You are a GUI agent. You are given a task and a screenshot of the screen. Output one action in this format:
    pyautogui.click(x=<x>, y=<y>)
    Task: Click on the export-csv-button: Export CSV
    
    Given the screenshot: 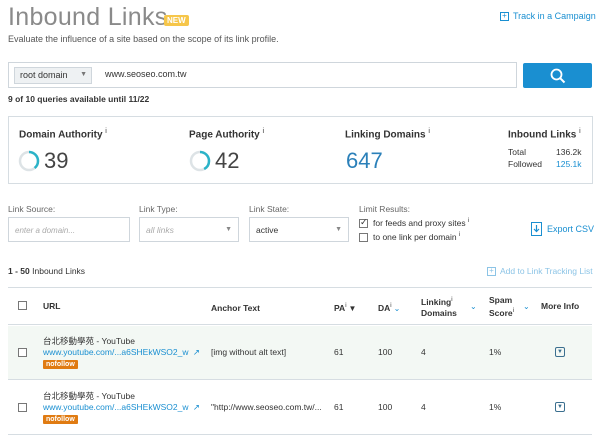 What is the action you would take?
    pyautogui.click(x=562, y=229)
    